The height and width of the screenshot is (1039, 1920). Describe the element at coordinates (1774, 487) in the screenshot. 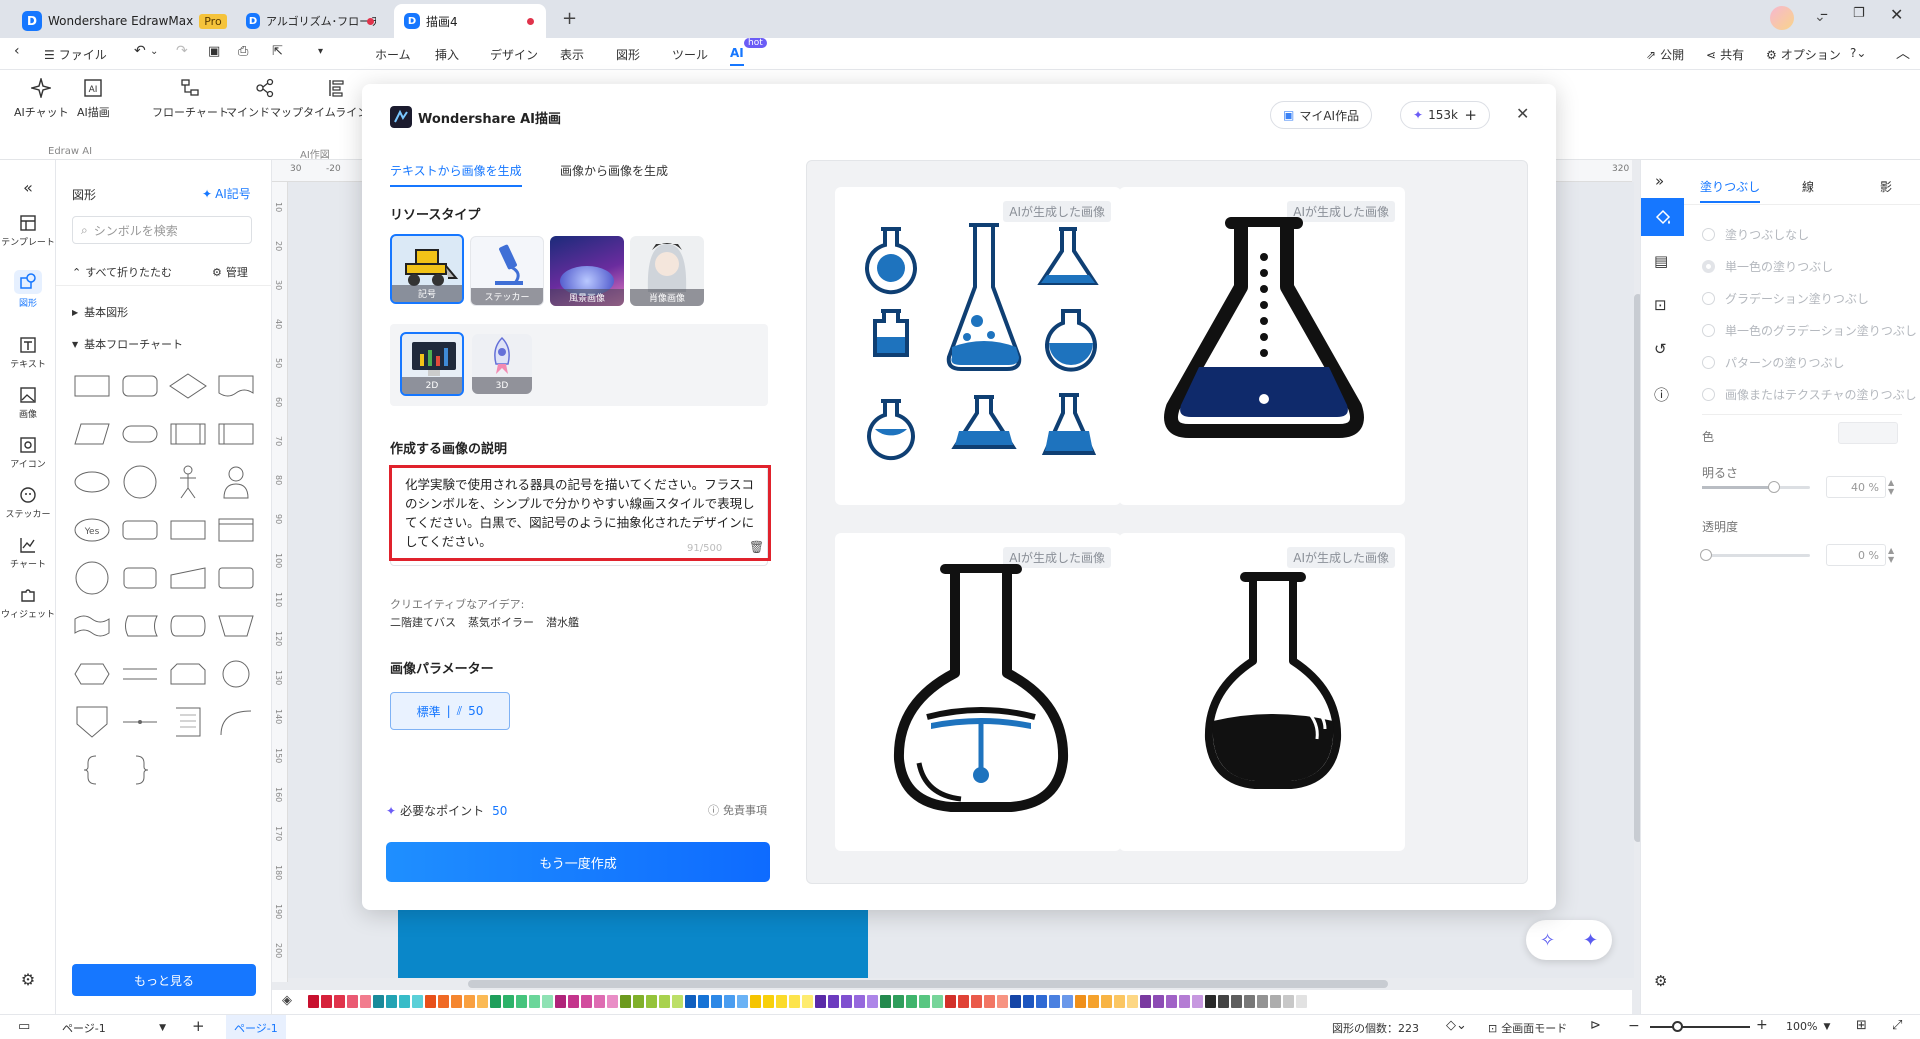

I see `slider-handle` at that location.